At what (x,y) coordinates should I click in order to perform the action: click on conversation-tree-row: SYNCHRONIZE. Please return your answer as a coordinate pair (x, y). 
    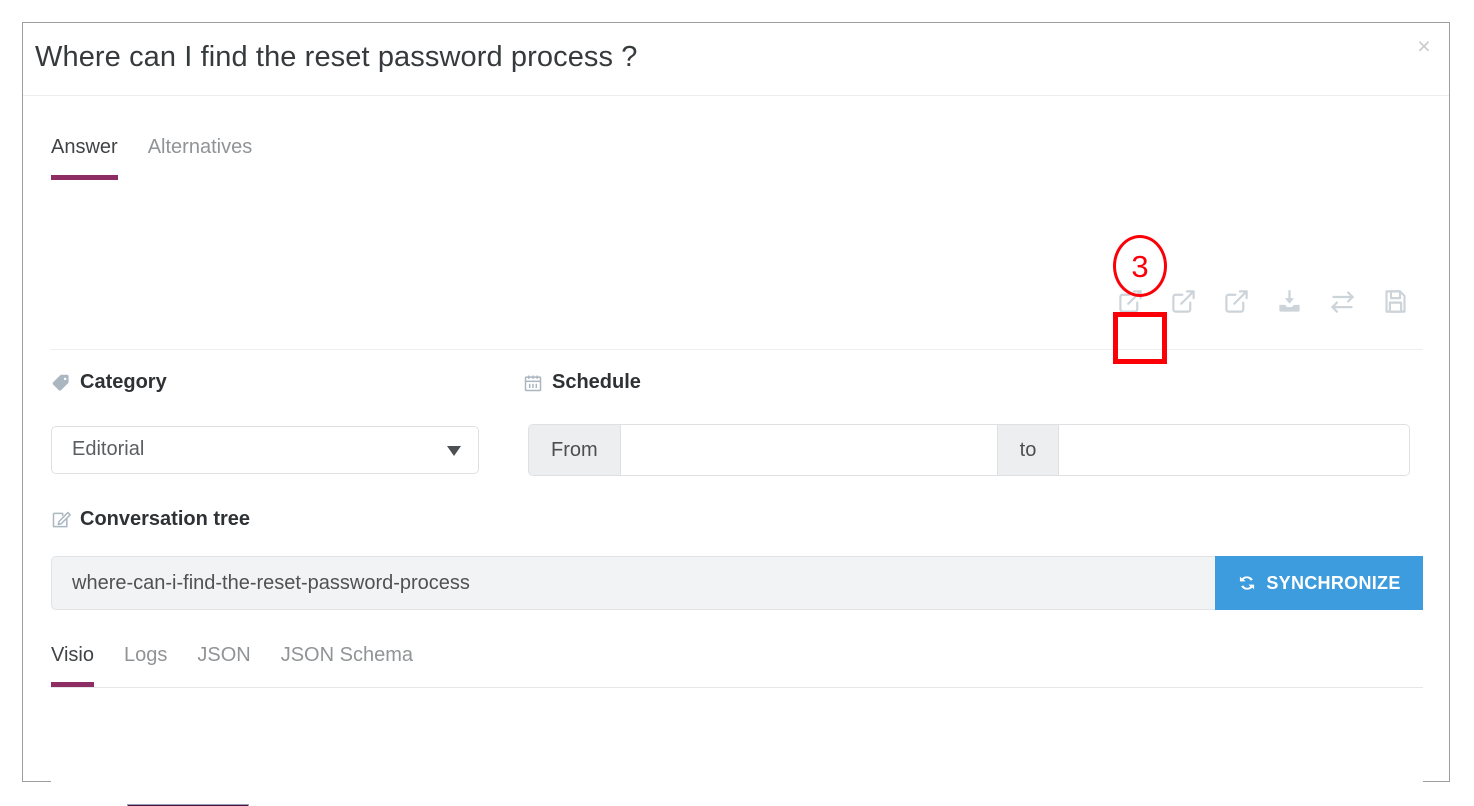
    Looking at the image, I should click on (737, 583).